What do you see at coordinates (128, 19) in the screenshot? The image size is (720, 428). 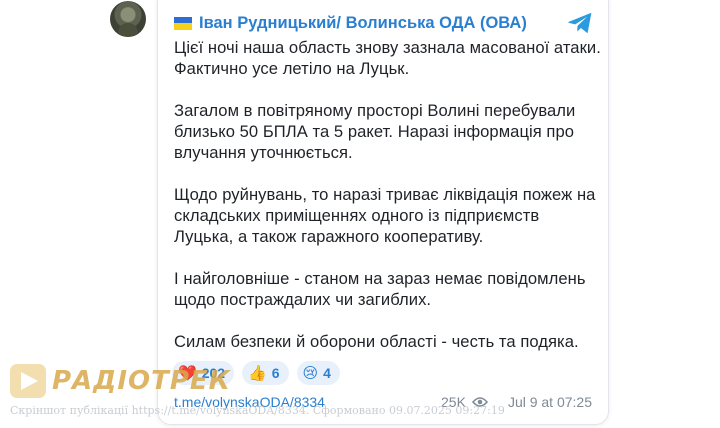 I see `author-avatar` at bounding box center [128, 19].